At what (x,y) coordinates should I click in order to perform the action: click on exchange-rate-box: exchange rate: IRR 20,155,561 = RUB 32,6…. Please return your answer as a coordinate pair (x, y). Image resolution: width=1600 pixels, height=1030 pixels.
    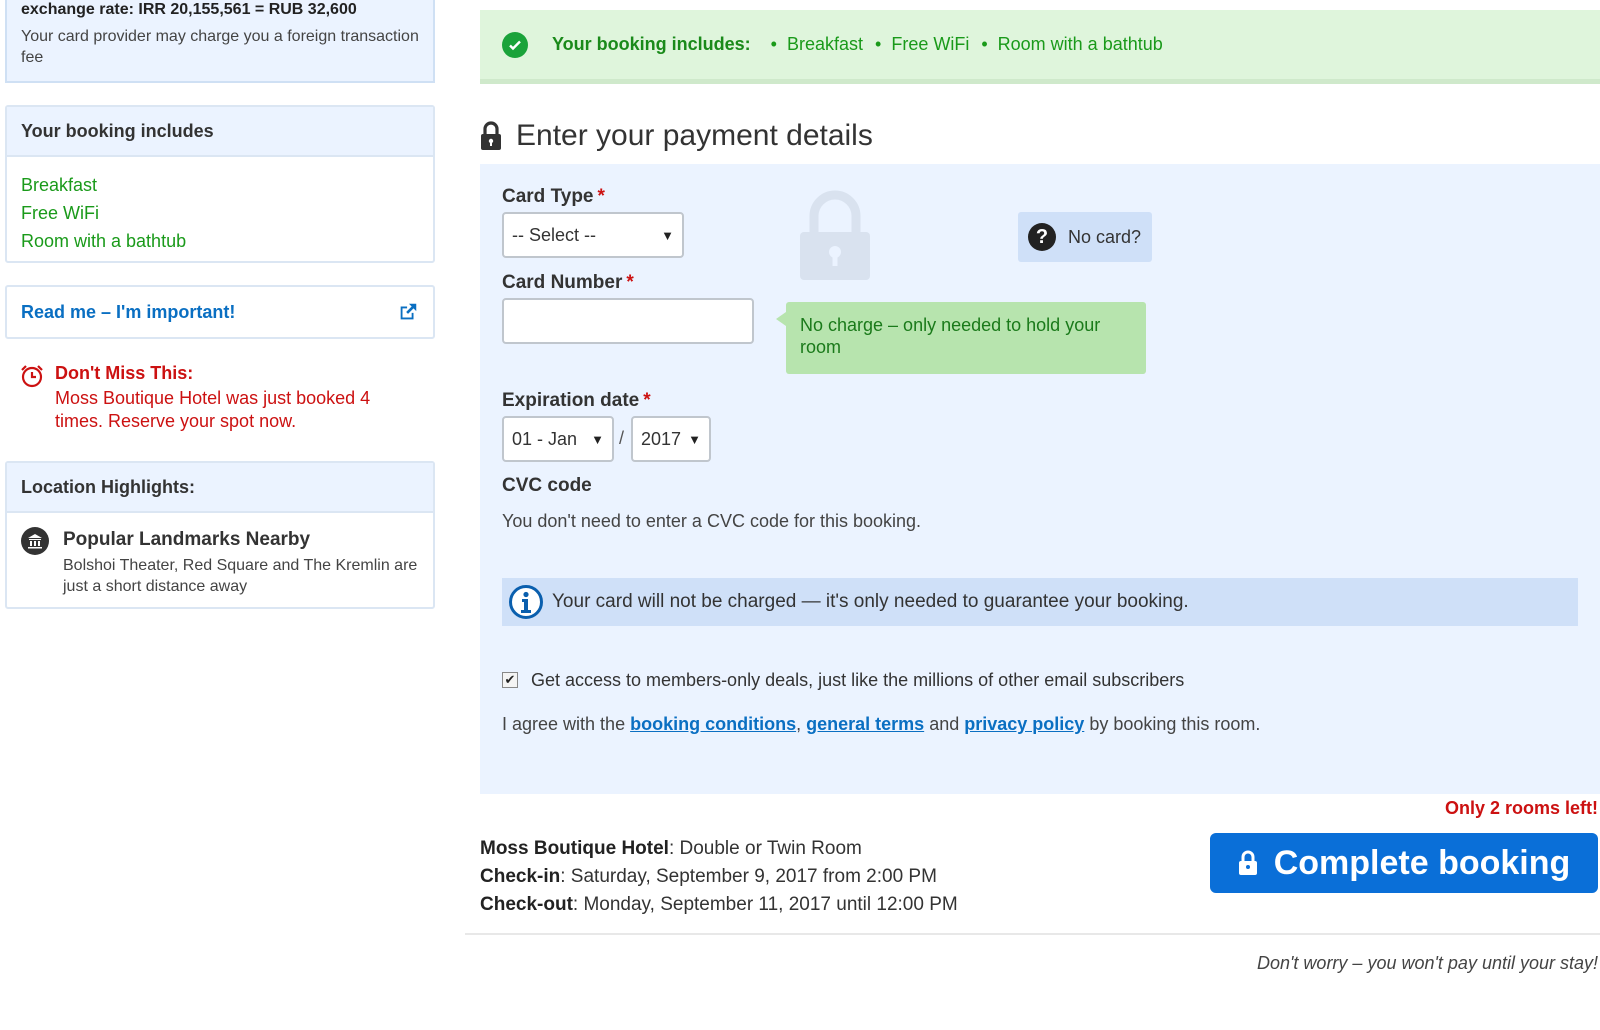
    Looking at the image, I should click on (220, 41).